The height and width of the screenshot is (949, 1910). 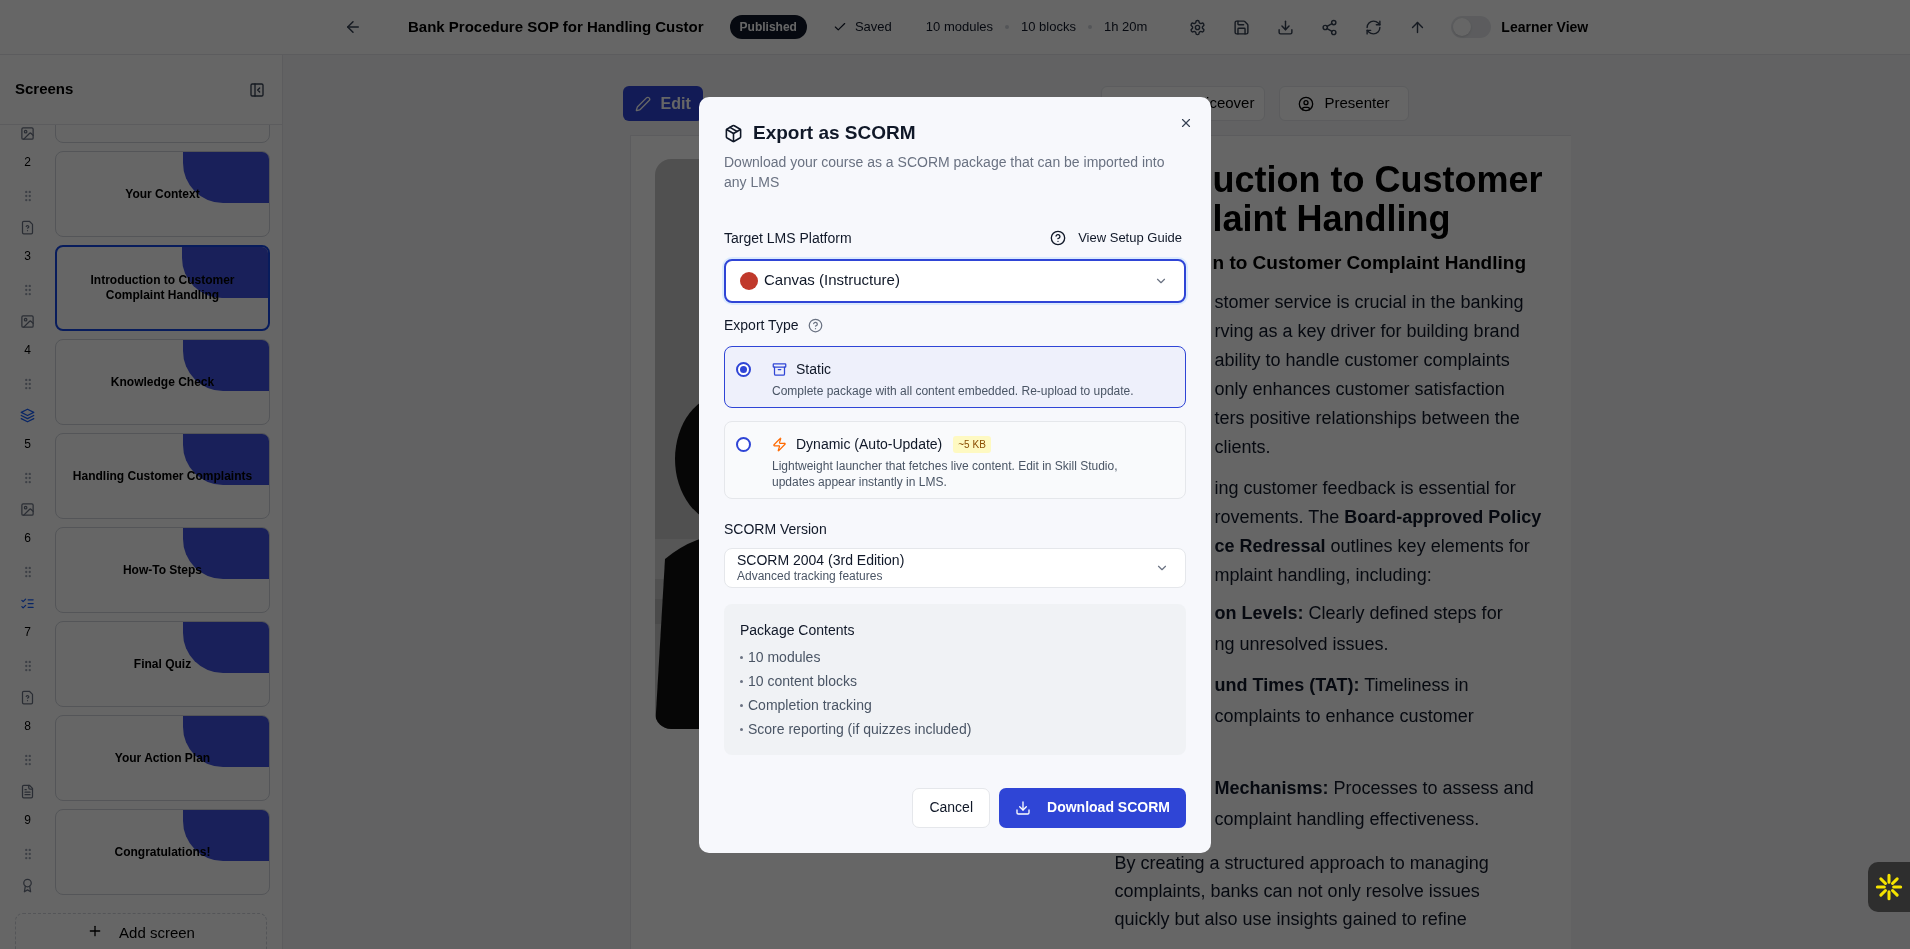 What do you see at coordinates (1306, 103) in the screenshot?
I see `user-circle-icon` at bounding box center [1306, 103].